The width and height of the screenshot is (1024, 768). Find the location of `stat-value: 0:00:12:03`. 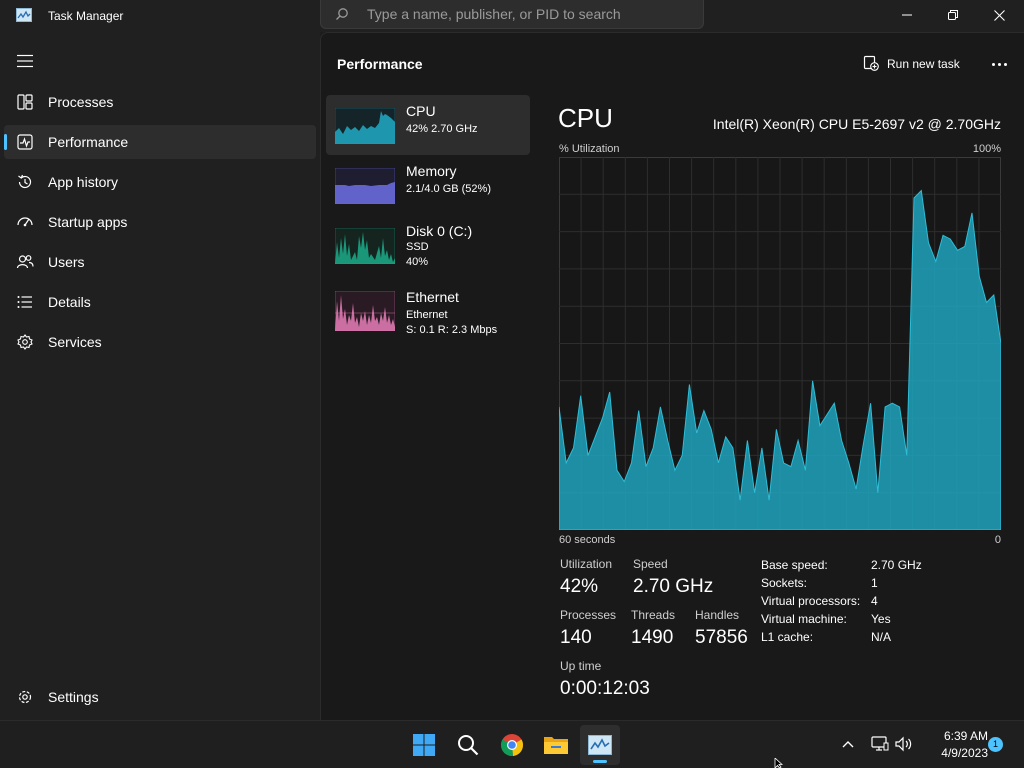

stat-value: 0:00:12:03 is located at coordinates (605, 688).